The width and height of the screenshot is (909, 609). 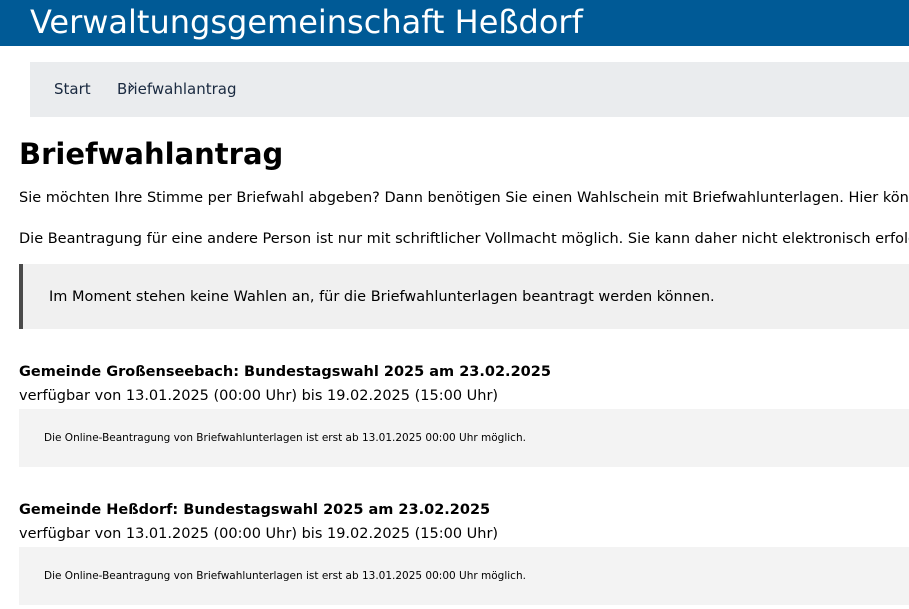 I want to click on breadcrumb-start-link: Start, so click(x=72, y=89).